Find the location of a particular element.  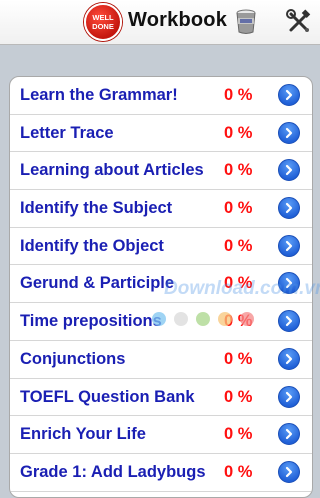

list-item: Letter Trace 0 % is located at coordinates (161, 134).